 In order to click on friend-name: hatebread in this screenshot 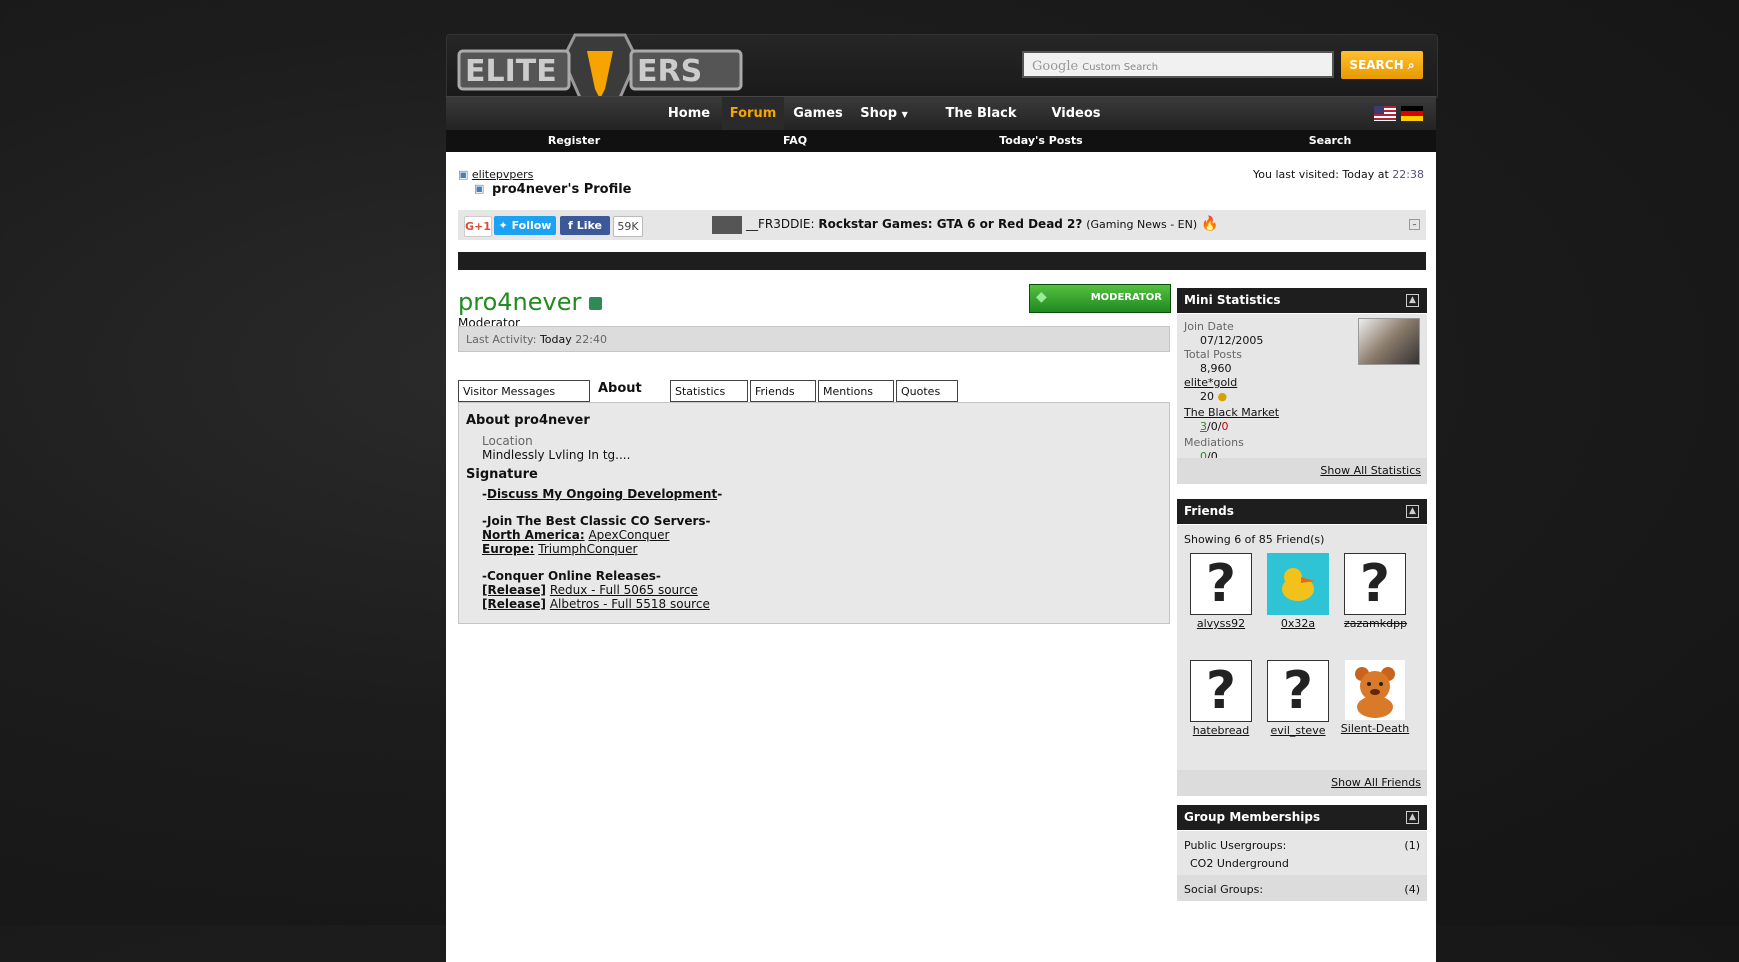, I will do `click(1221, 730)`.